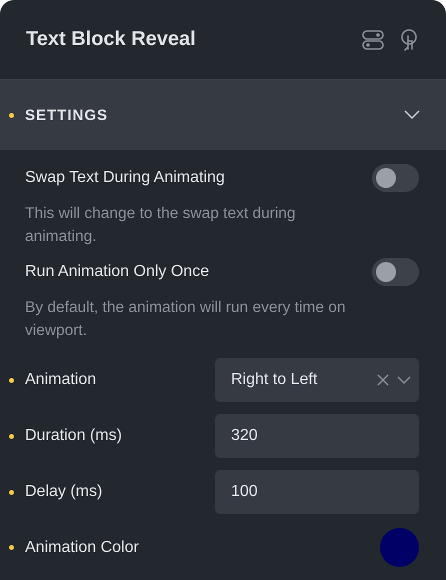 Image resolution: width=446 pixels, height=580 pixels. Describe the element at coordinates (117, 272) in the screenshot. I see `setting-label: Run Animation Only Once` at that location.